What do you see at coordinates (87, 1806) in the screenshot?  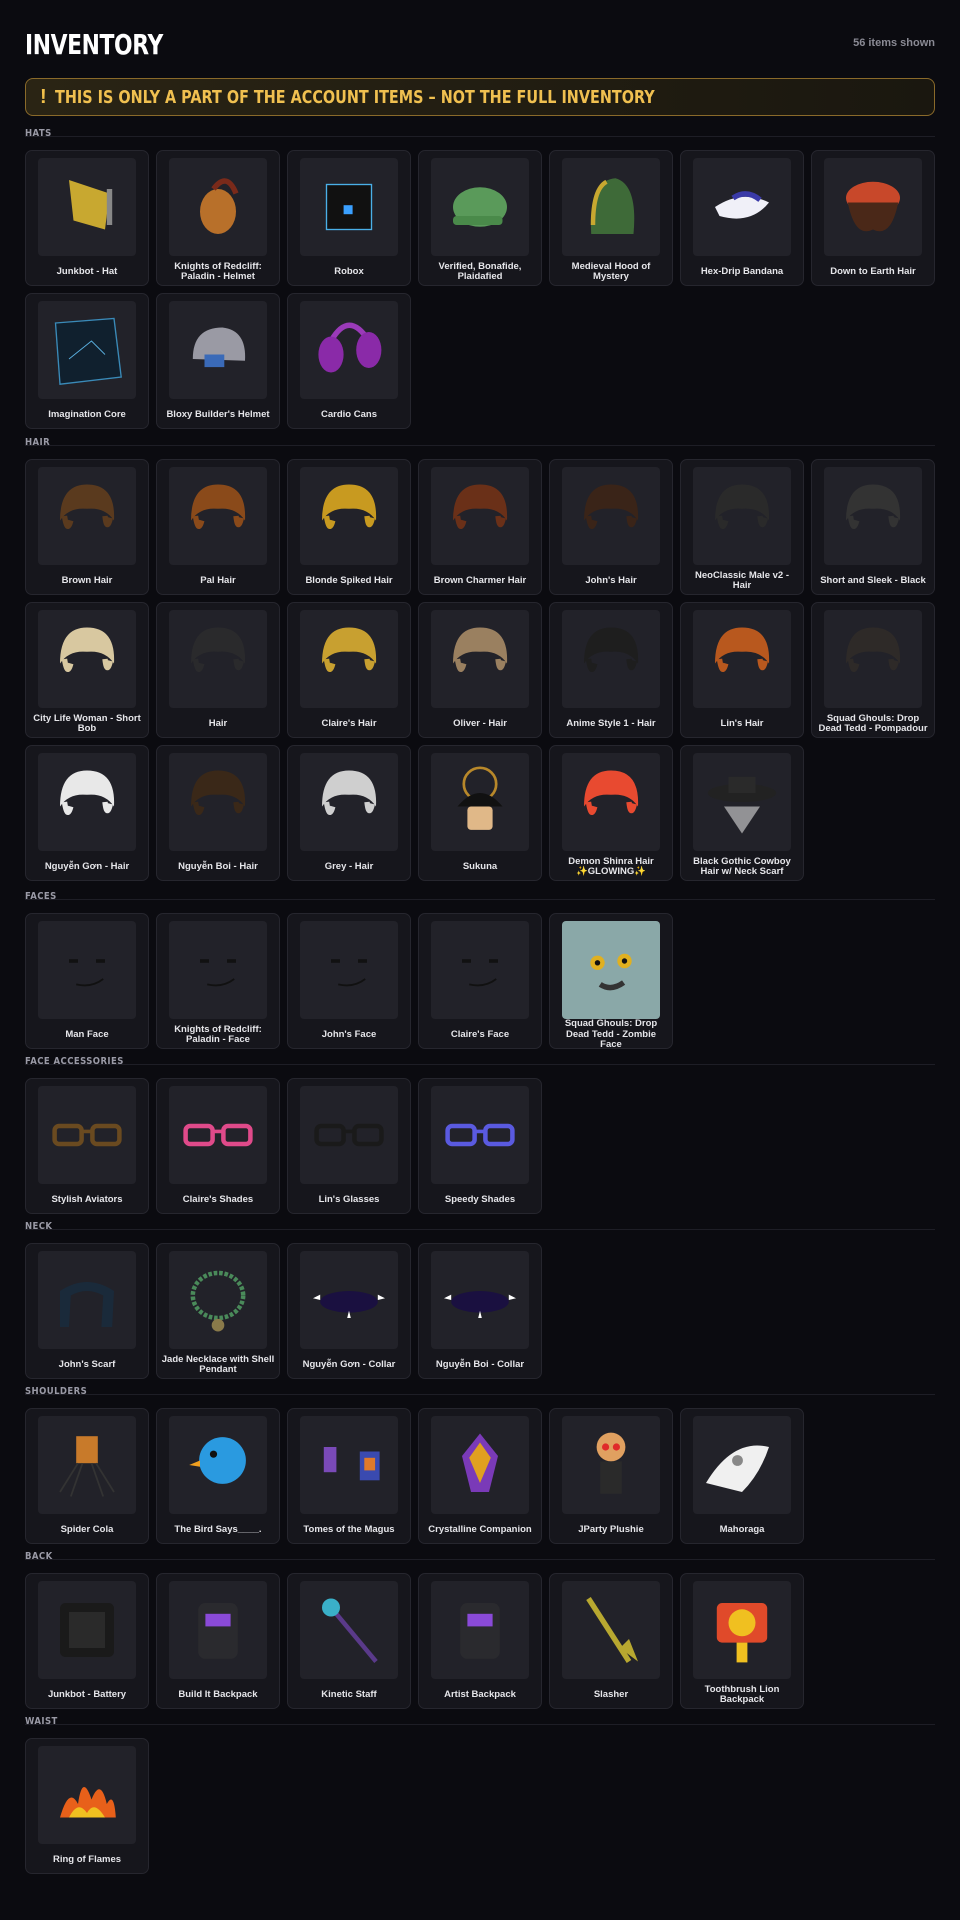 I see `item-card: Ring of Flames` at bounding box center [87, 1806].